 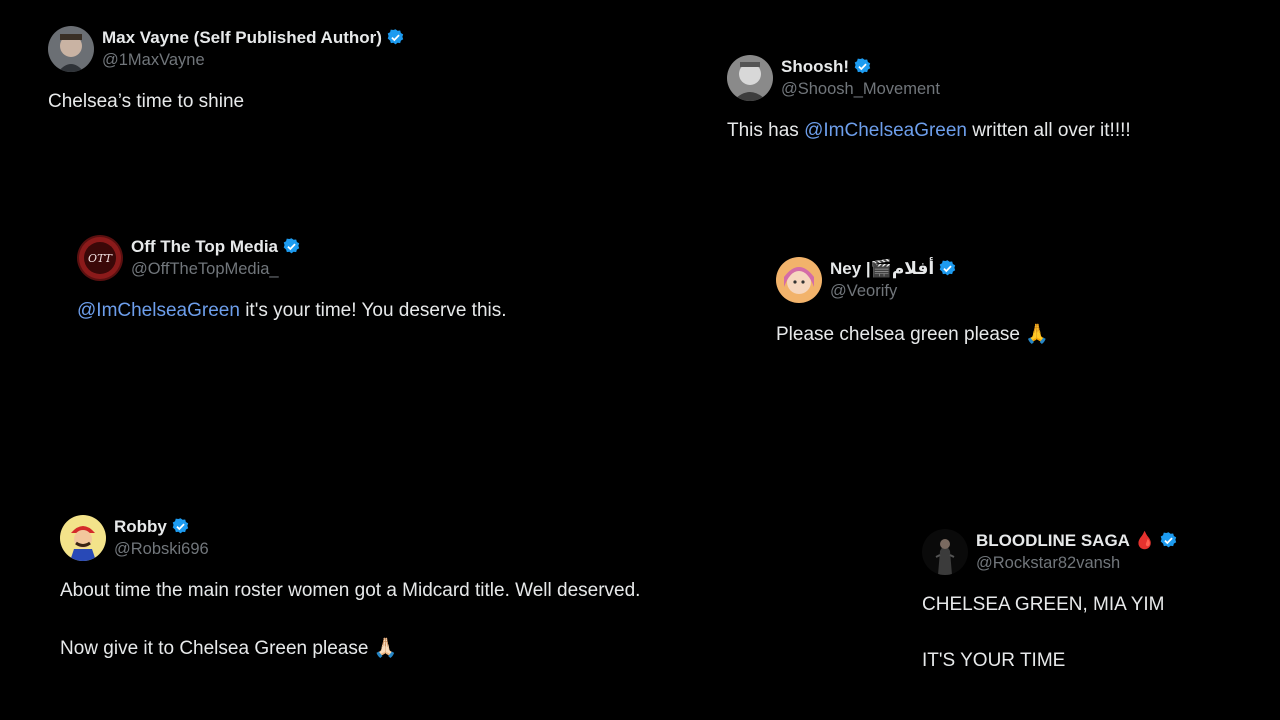 I want to click on user-handle: @1MaxVayne, so click(x=253, y=60).